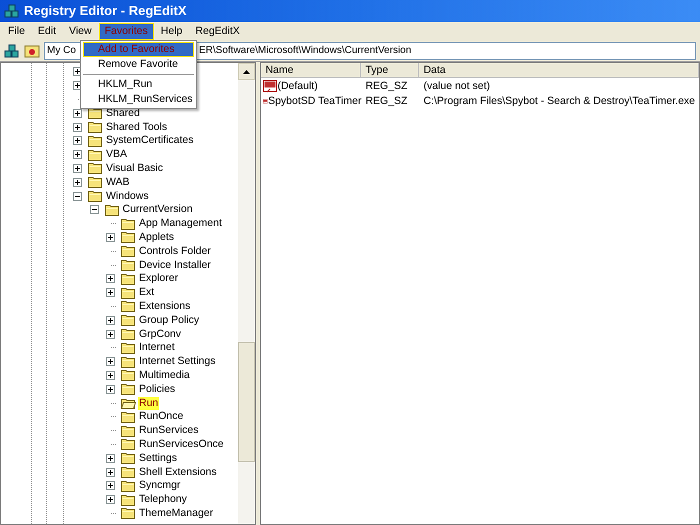 The width and height of the screenshot is (700, 525). What do you see at coordinates (178, 472) in the screenshot?
I see `tree-item: Shell Extensions` at bounding box center [178, 472].